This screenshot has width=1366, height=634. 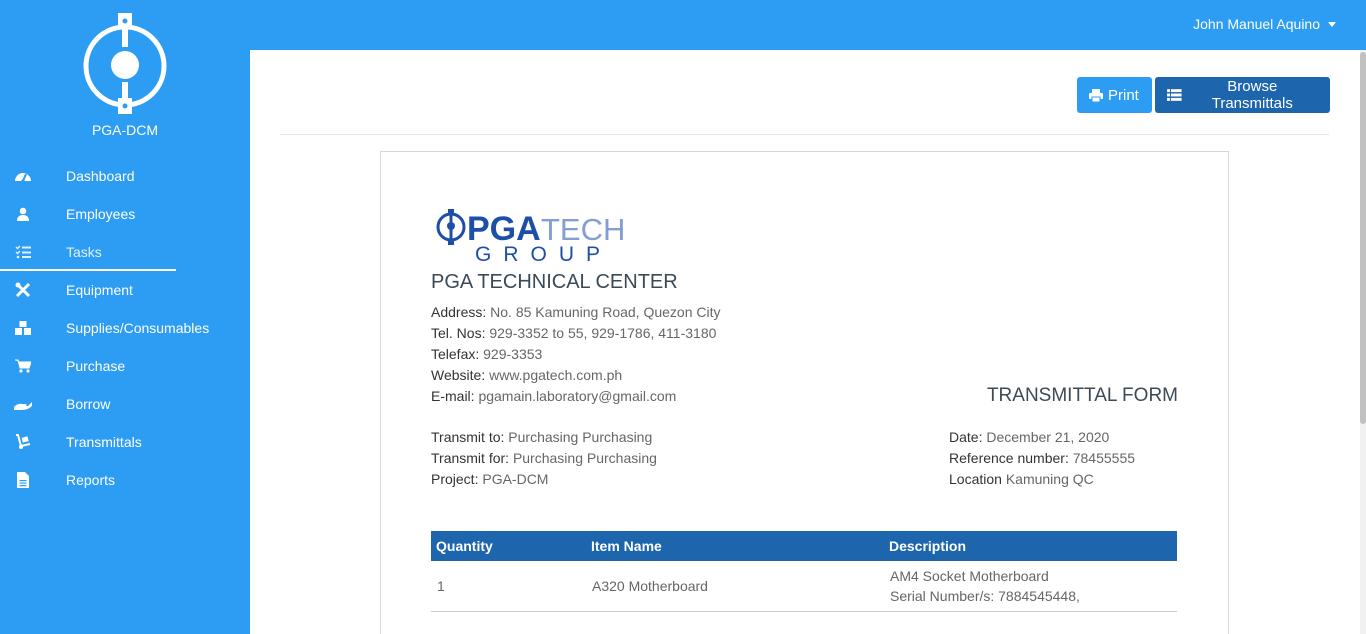 I want to click on logo-text-tech: TECH, so click(x=583, y=229).